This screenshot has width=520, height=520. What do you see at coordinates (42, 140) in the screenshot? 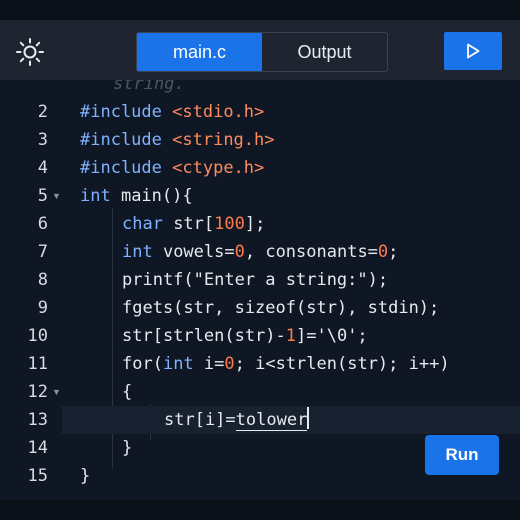
I see `line-number: 3` at bounding box center [42, 140].